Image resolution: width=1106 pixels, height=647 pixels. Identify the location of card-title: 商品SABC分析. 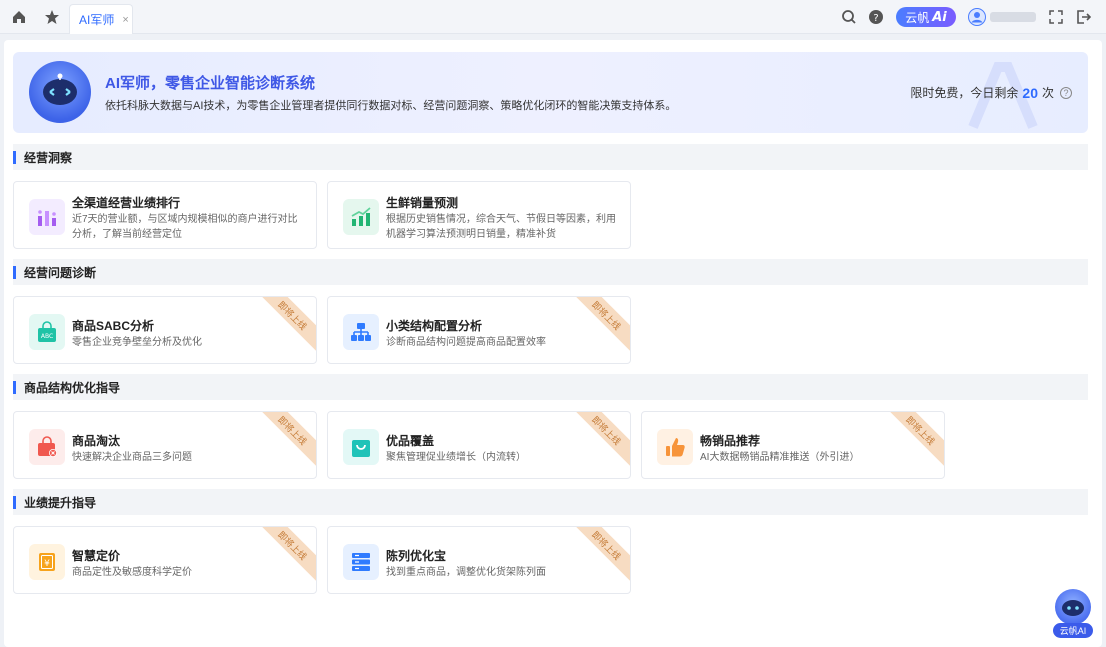
(113, 326).